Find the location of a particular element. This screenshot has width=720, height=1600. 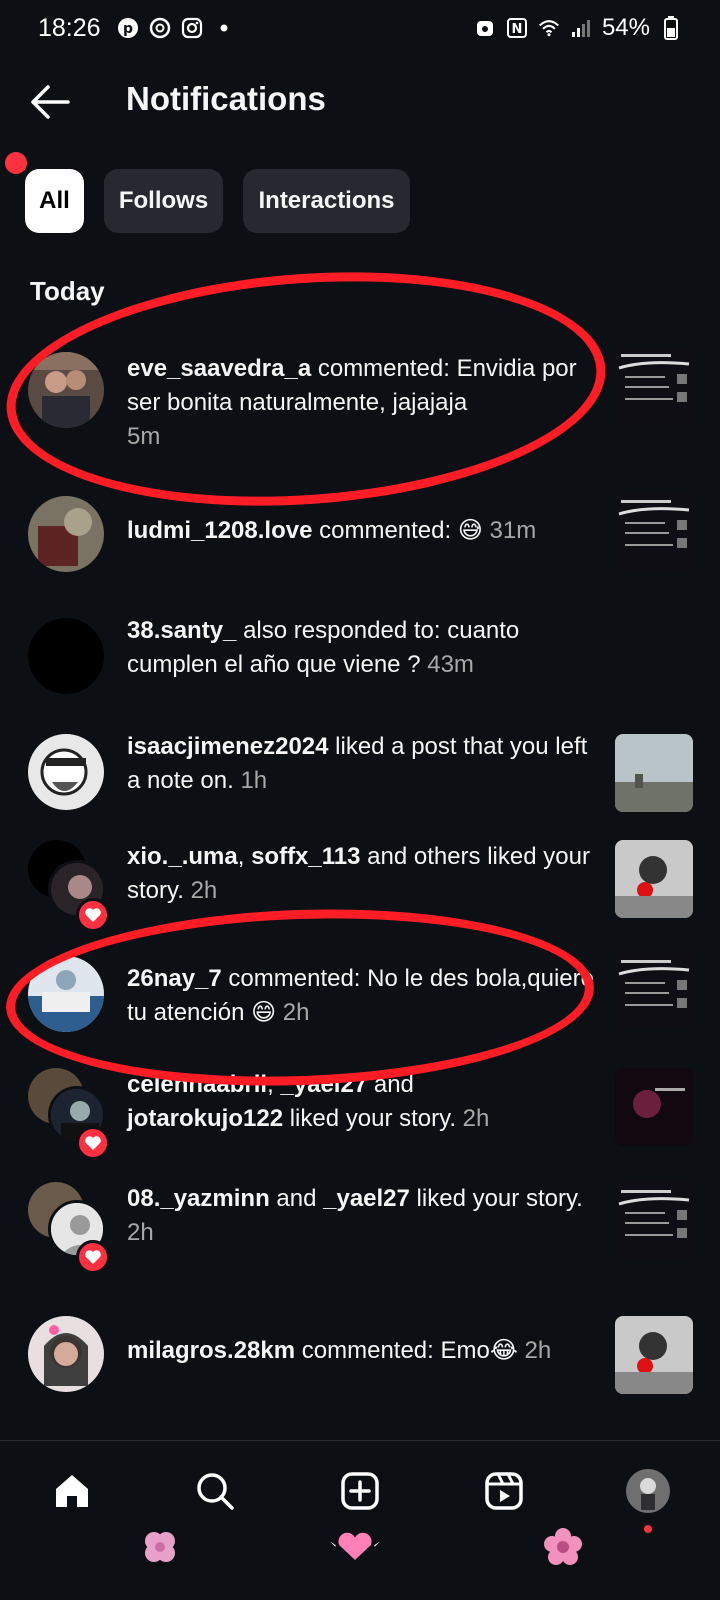

username: 38.santy_ is located at coordinates (182, 630).